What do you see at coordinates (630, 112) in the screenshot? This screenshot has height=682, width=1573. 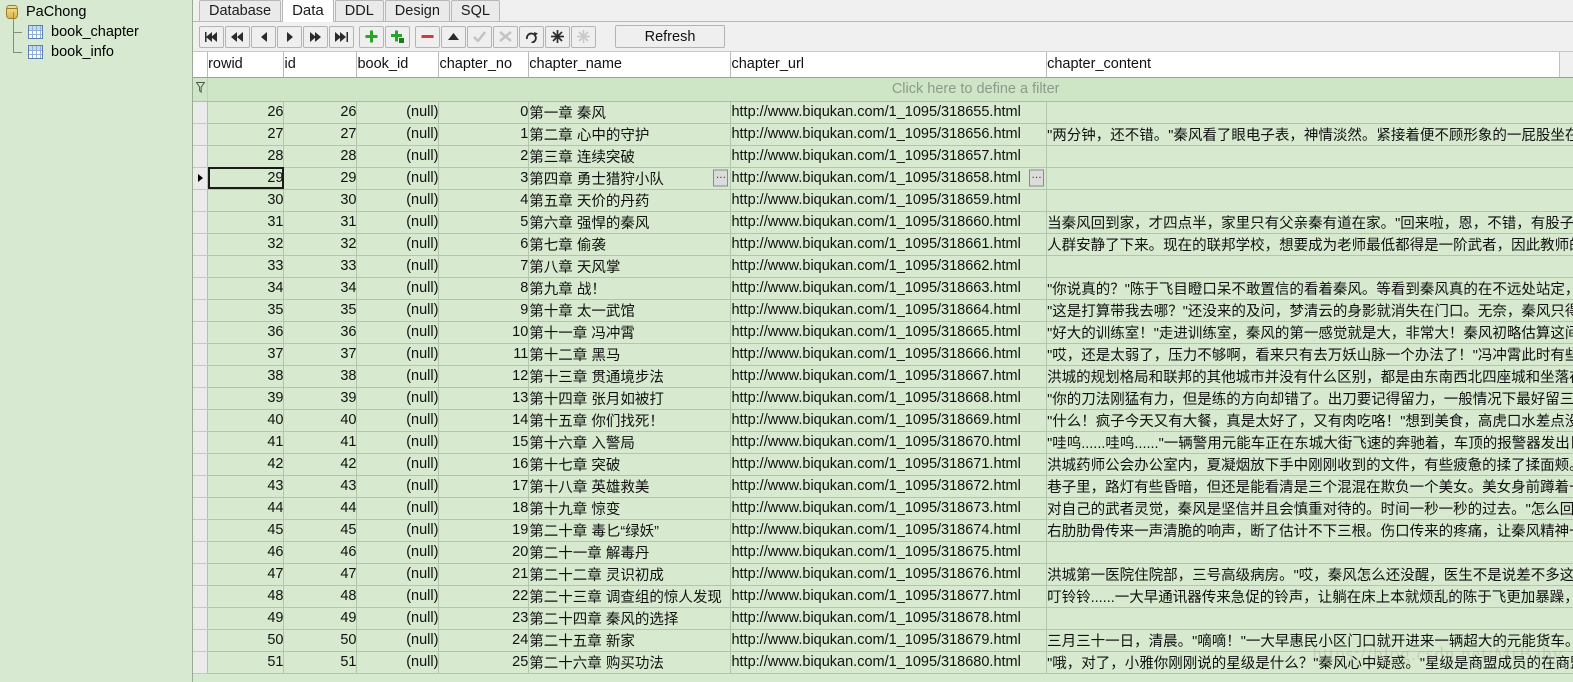 I see `cell-chapter-name: 第一章 秦风` at bounding box center [630, 112].